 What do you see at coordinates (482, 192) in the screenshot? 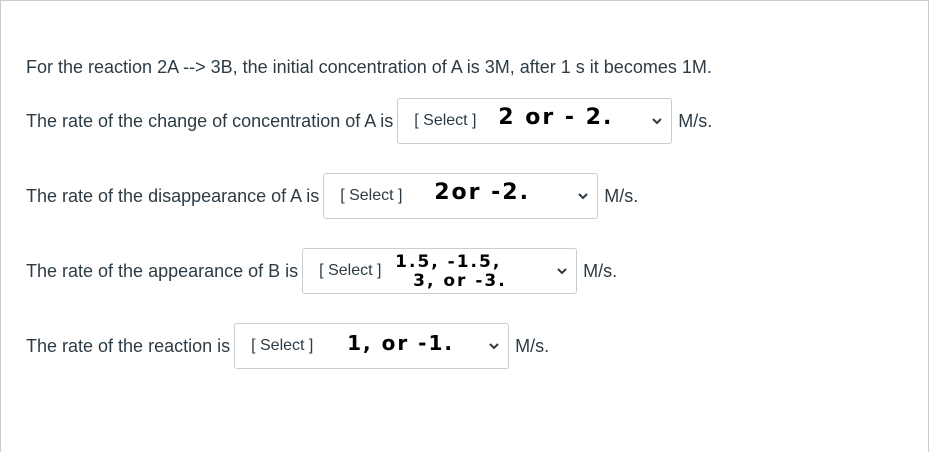
I see `handwritten-answer: 2or -2.` at bounding box center [482, 192].